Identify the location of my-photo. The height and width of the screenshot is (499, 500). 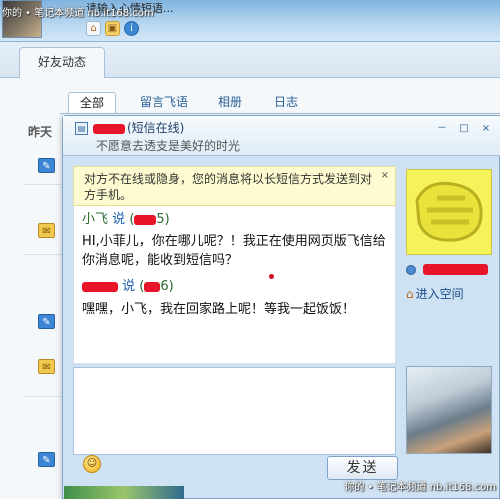
(449, 410).